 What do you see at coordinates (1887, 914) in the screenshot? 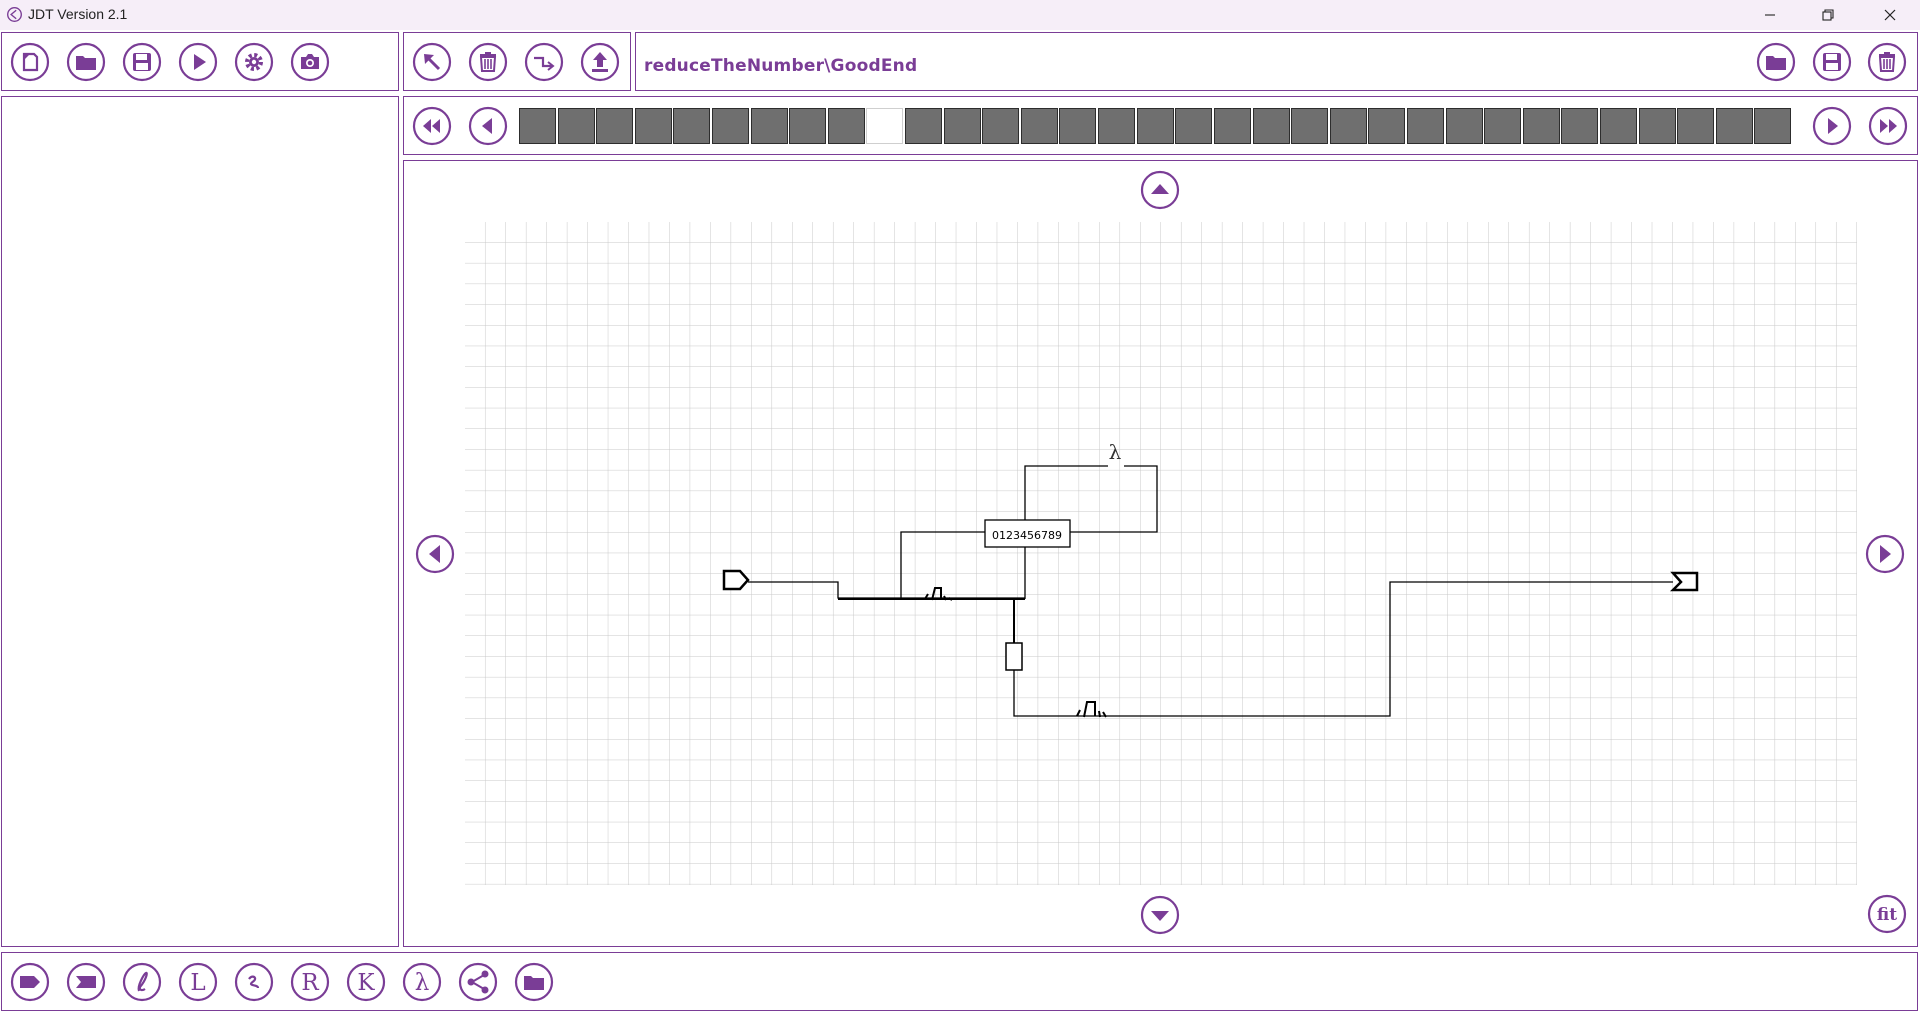
I see `fit-button: fit` at bounding box center [1887, 914].